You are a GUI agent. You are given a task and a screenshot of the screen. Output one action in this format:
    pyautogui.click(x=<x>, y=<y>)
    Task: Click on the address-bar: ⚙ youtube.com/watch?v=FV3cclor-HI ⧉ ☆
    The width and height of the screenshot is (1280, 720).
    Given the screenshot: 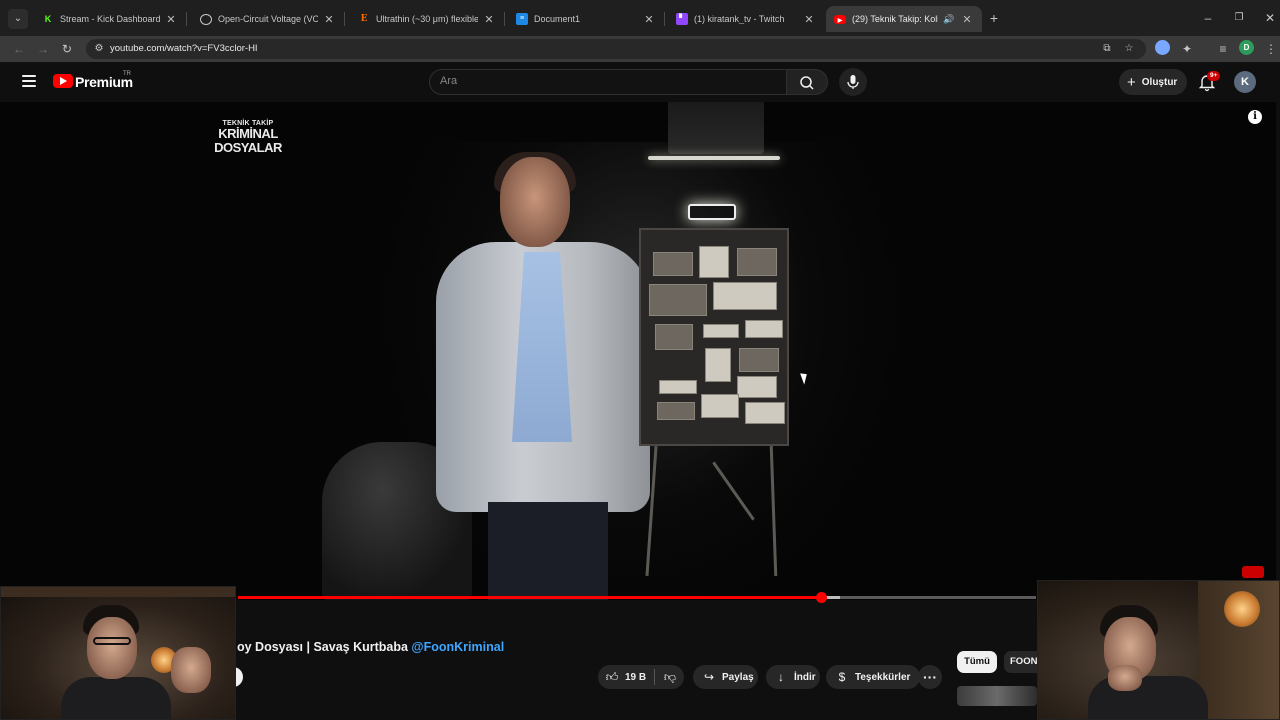 What is the action you would take?
    pyautogui.click(x=616, y=49)
    